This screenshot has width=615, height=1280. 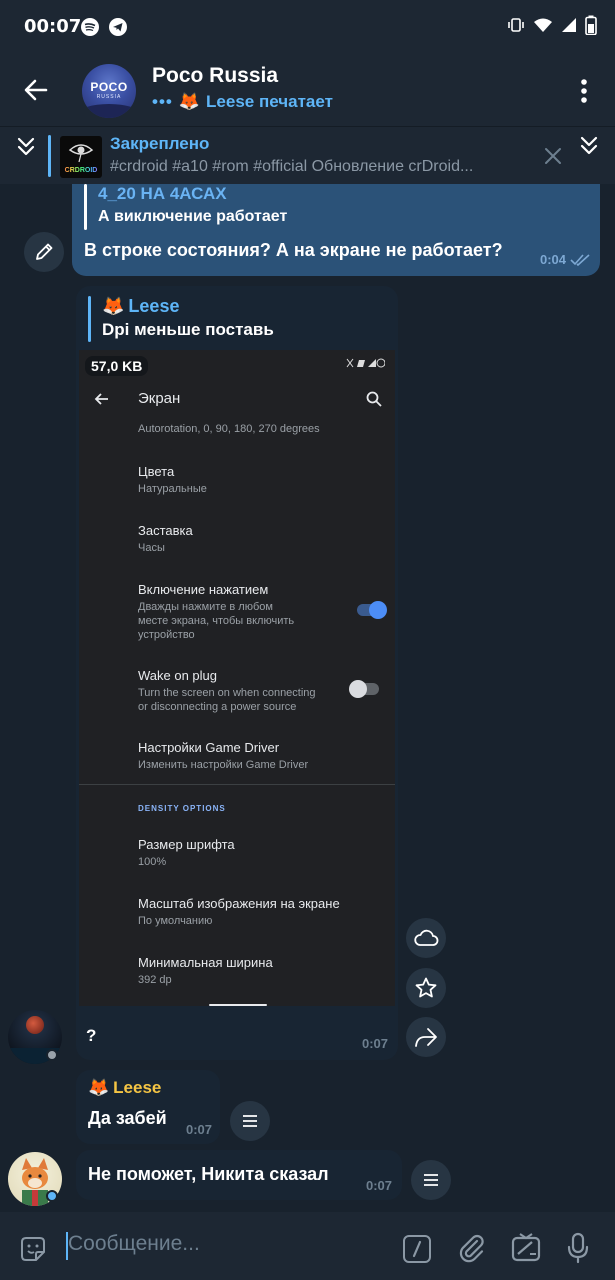 What do you see at coordinates (209, 747) in the screenshot?
I see `setting-title: Настройки Game Driver` at bounding box center [209, 747].